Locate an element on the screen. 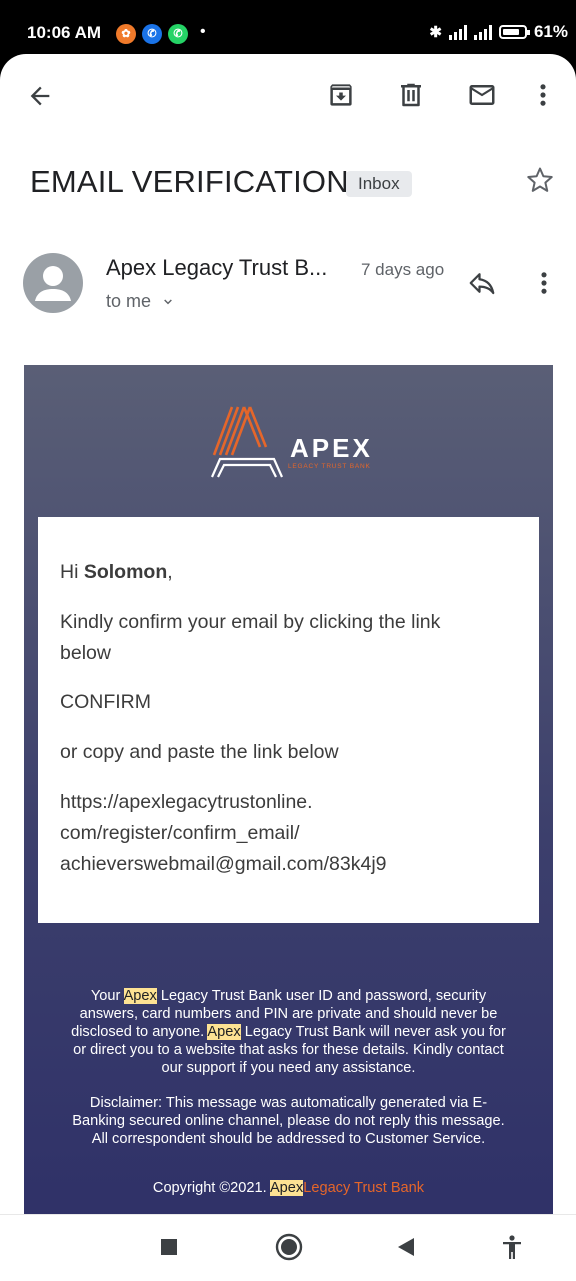 This screenshot has height=1281, width=576. copyright-text: Copyright ©2021. ApexLegacy Trust Bank is located at coordinates (288, 1188).